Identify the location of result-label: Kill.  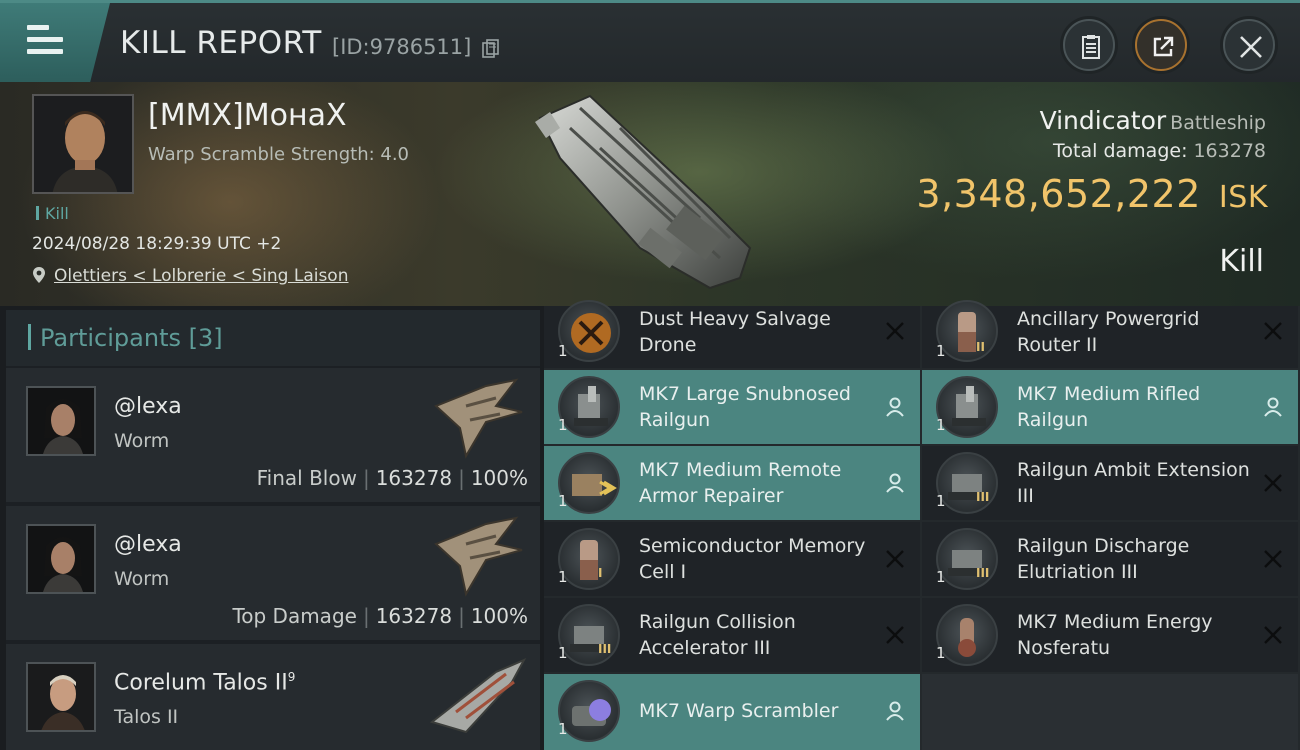
(1241, 261).